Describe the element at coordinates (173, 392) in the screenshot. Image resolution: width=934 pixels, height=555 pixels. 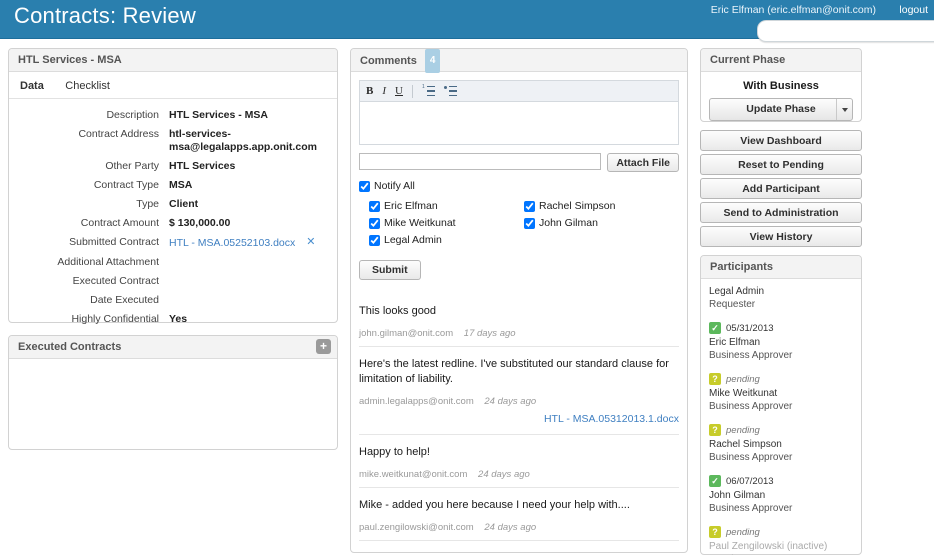
I see `executed-contracts-panel: Executed Contracts +` at that location.